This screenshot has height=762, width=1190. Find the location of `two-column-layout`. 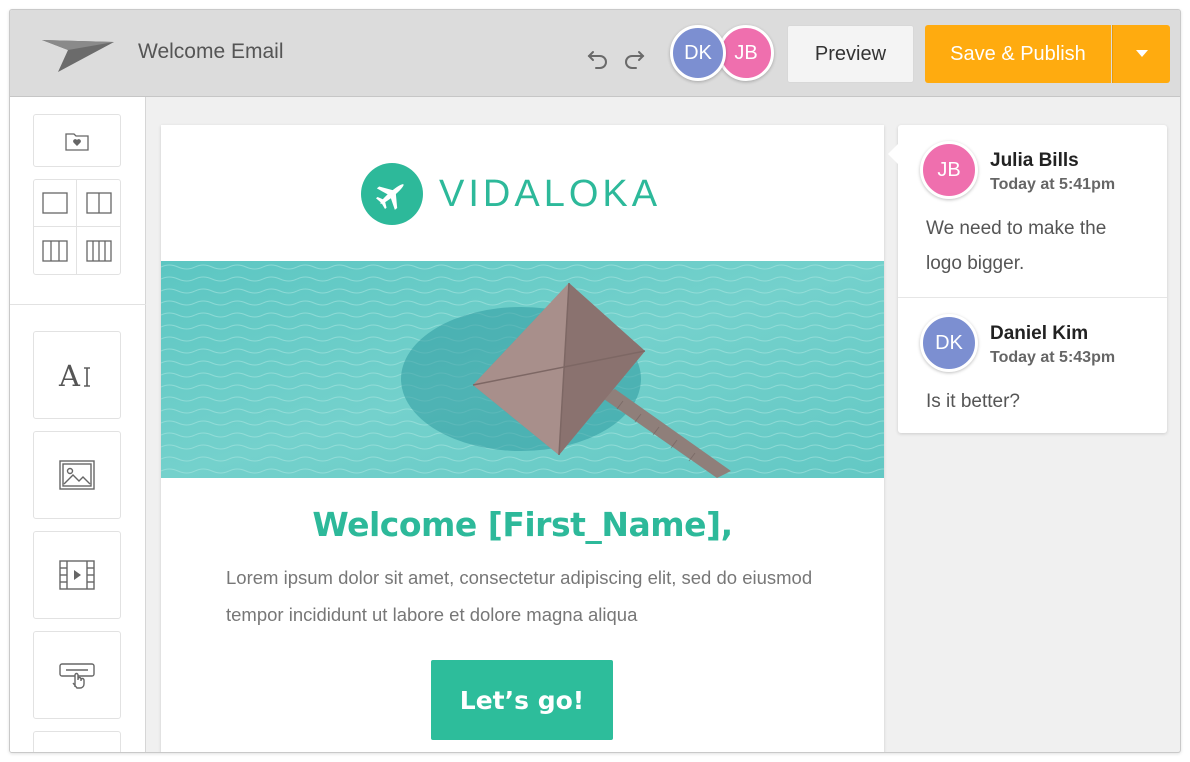

two-column-layout is located at coordinates (98, 203).